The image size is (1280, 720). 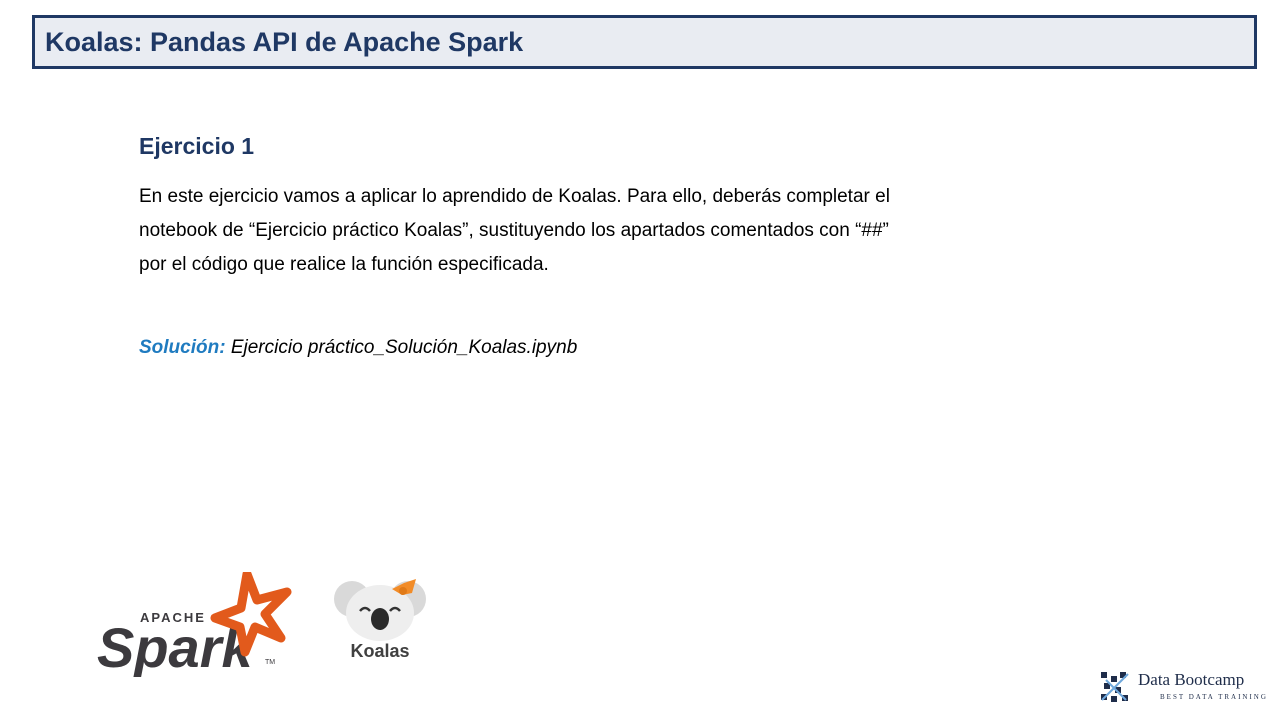 I want to click on koala-nose-icon, so click(x=380, y=619).